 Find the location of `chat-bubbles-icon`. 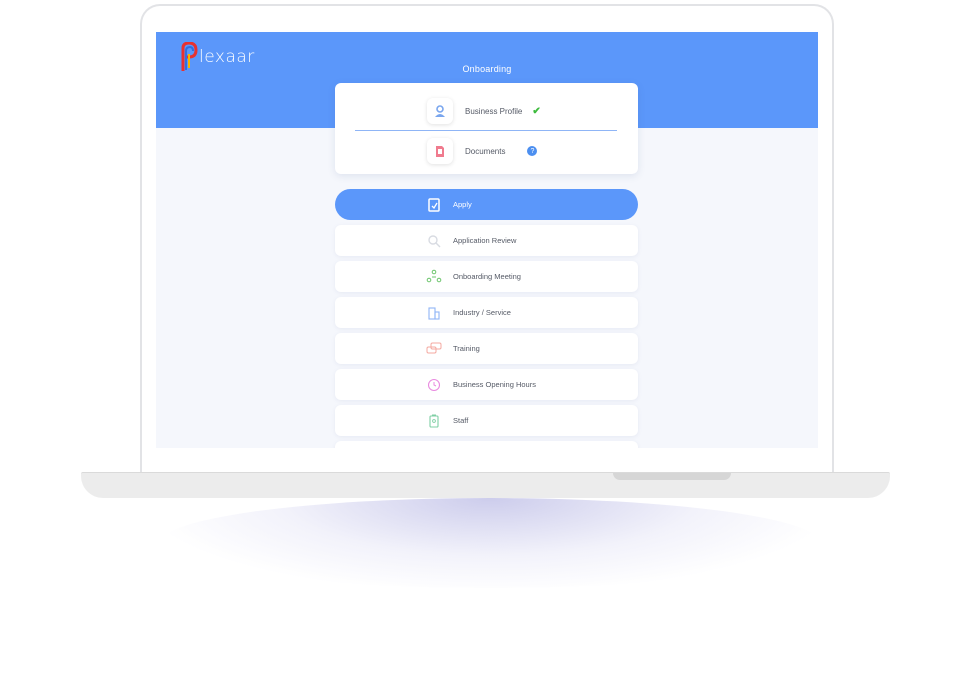

chat-bubbles-icon is located at coordinates (434, 349).